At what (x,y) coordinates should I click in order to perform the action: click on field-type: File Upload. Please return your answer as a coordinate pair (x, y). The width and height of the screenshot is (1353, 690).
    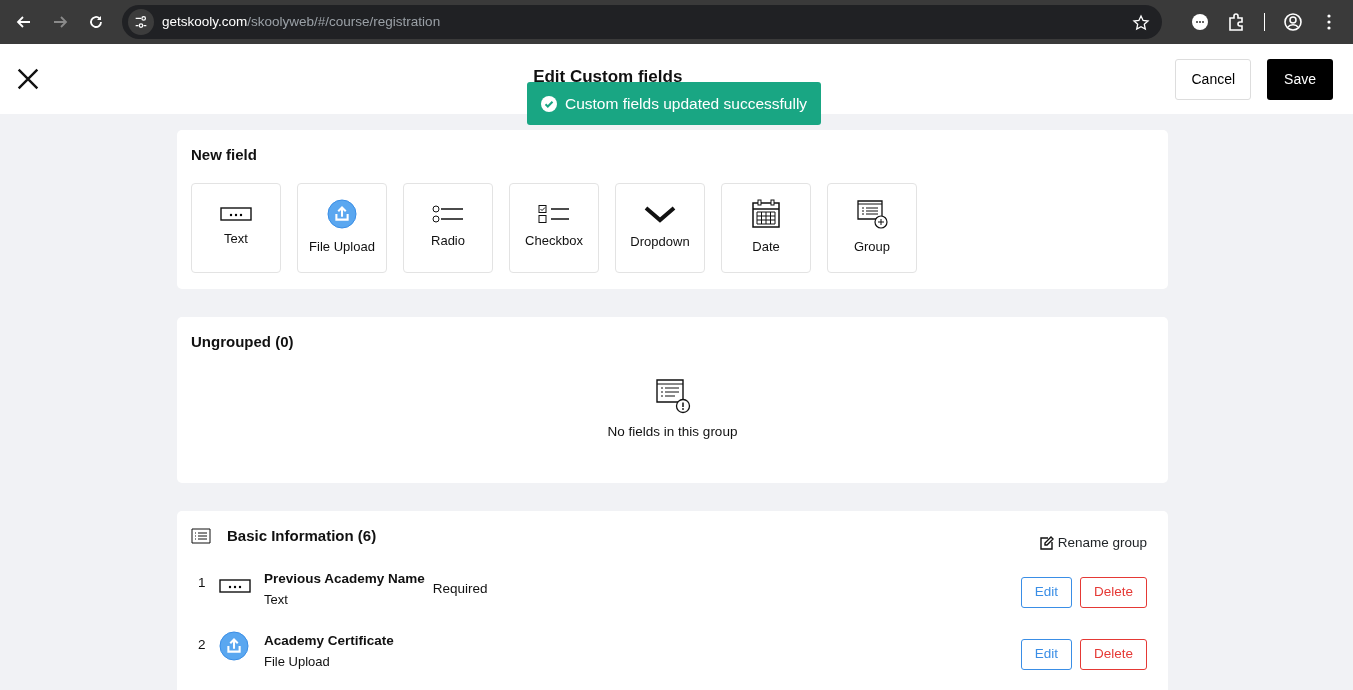
    Looking at the image, I should click on (297, 661).